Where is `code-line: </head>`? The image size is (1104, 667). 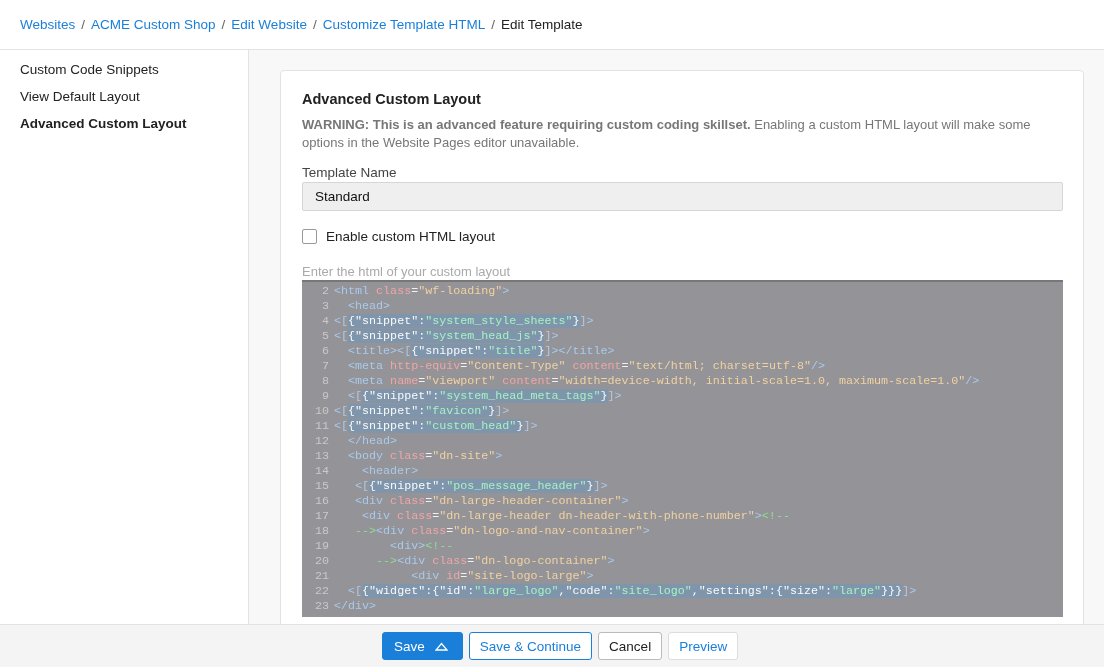 code-line: </head> is located at coordinates (372, 441).